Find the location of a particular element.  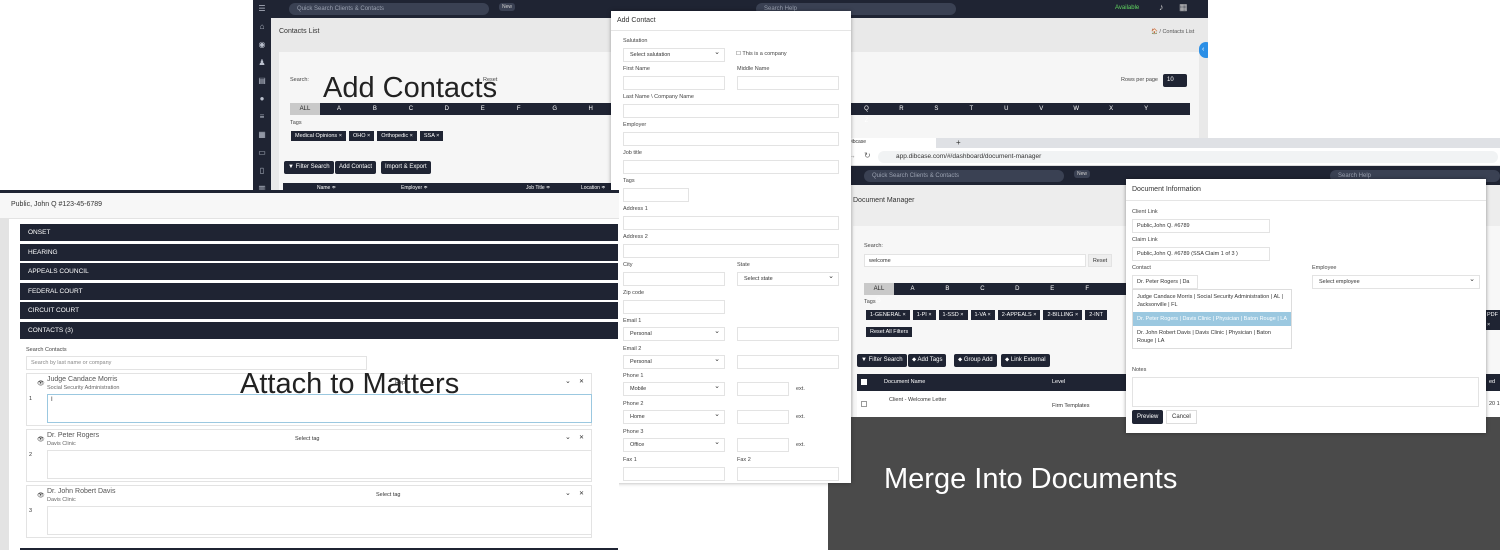

id-card-icon: ▭ is located at coordinates (262, 153).